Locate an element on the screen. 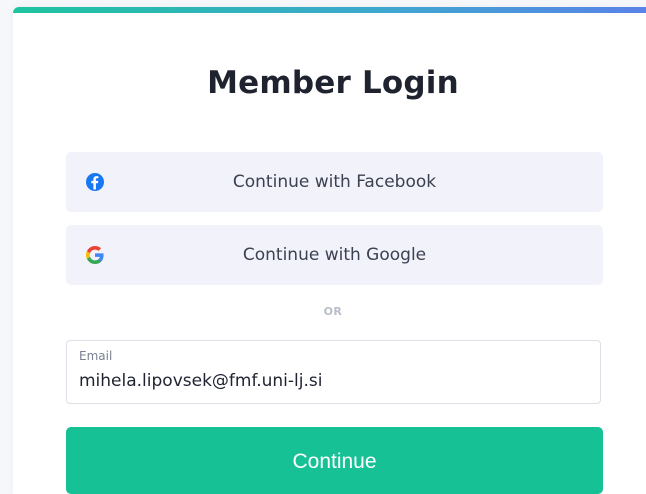 This screenshot has height=494, width=646. google-login-button: Continue with Google is located at coordinates (334, 255).